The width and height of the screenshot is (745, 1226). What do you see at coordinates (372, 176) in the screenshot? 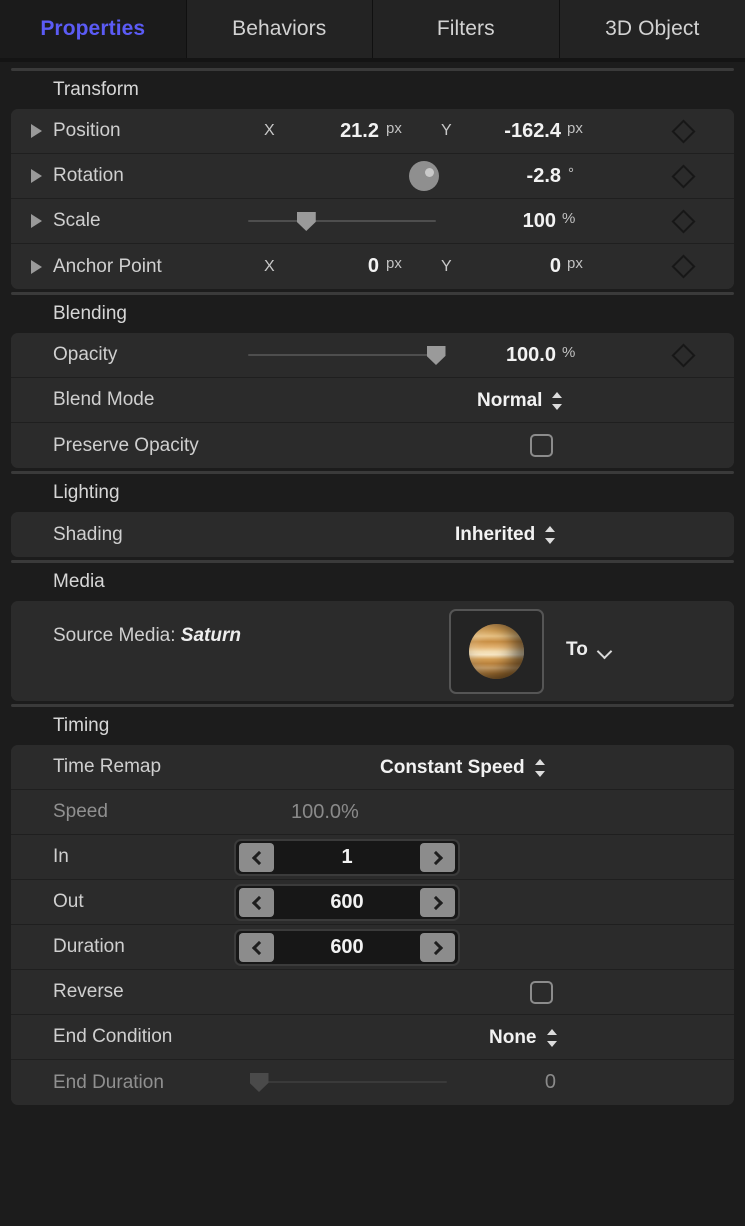
I see `row-rotation: Rotation -2.8 °` at bounding box center [372, 176].